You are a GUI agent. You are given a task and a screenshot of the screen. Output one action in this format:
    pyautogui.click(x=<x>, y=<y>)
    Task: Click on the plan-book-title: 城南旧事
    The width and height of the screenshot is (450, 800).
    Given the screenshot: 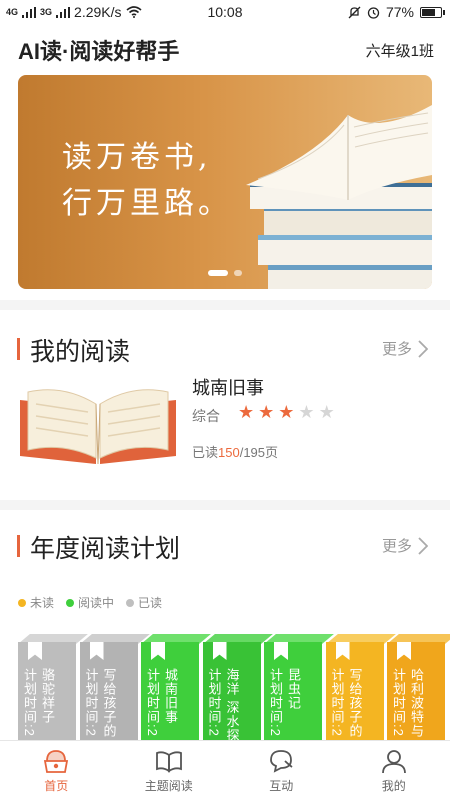 What is the action you would take?
    pyautogui.click(x=170, y=696)
    